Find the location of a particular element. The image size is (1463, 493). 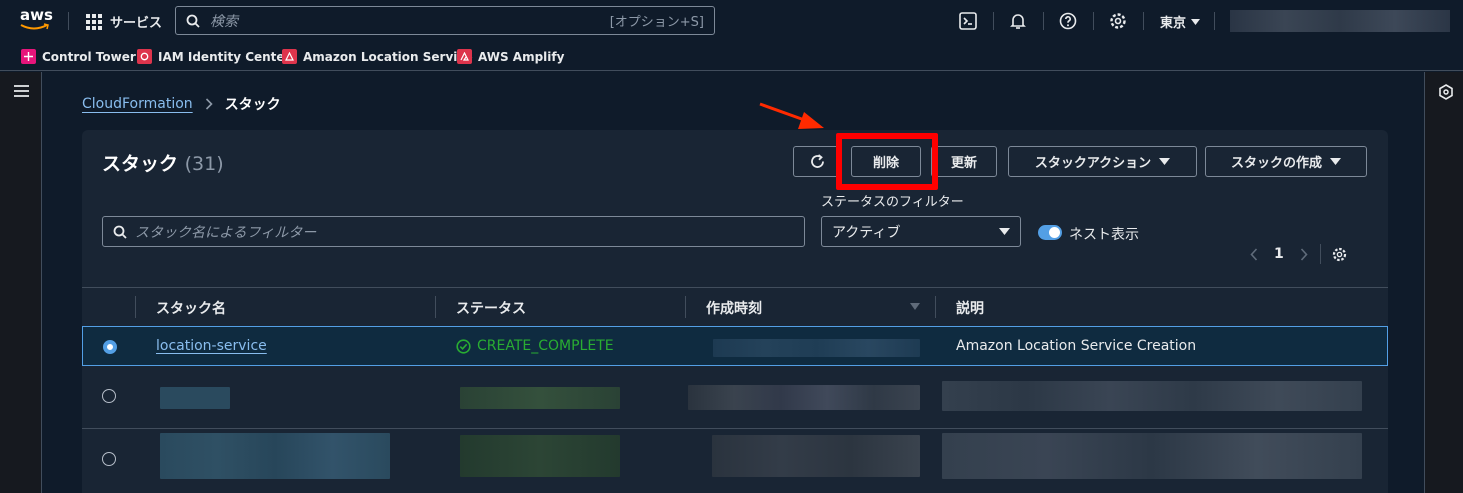

favorite-aws-amplify: AWS Amplify is located at coordinates (510, 56).